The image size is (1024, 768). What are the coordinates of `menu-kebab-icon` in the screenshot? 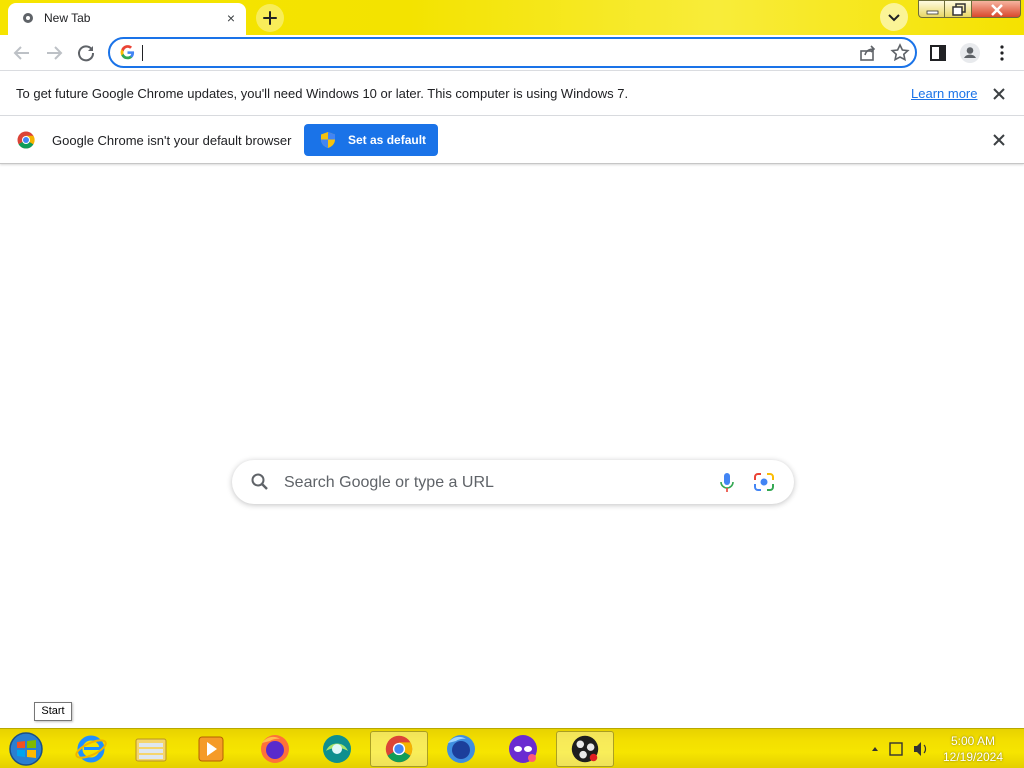 It's located at (1002, 53).